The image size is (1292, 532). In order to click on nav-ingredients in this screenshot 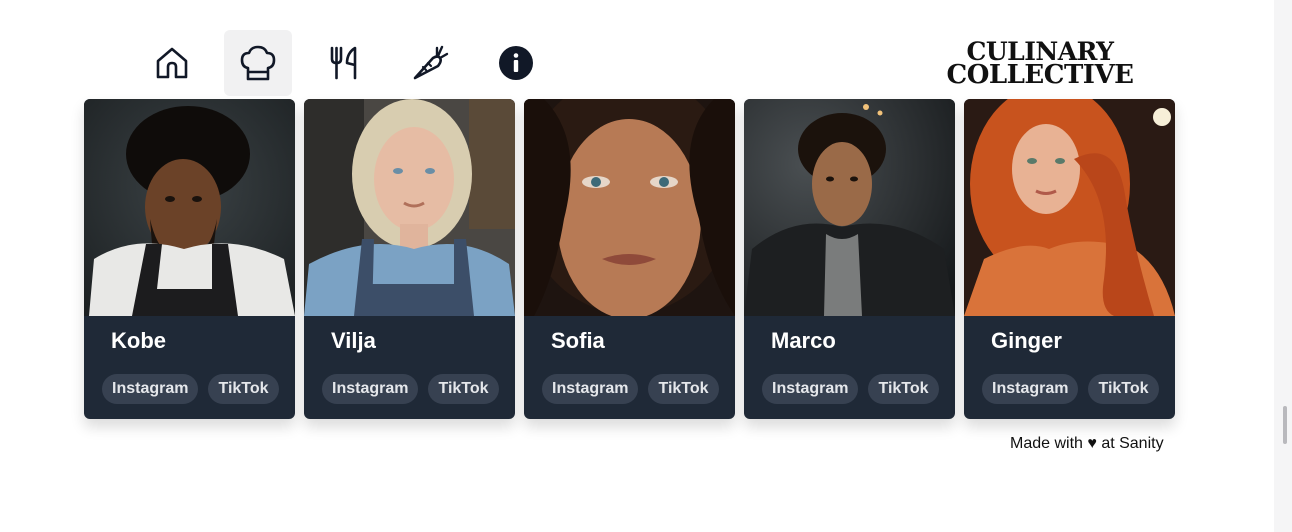, I will do `click(430, 63)`.